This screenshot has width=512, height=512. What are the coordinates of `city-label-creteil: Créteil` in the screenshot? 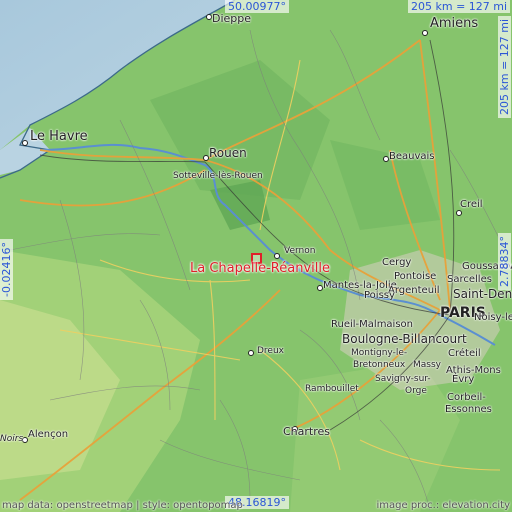 It's located at (464, 353).